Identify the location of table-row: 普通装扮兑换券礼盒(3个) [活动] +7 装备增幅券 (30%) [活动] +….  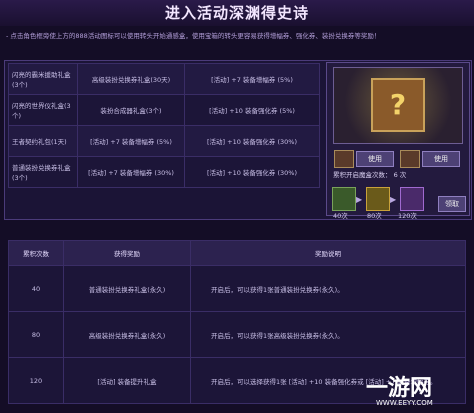
(164, 172).